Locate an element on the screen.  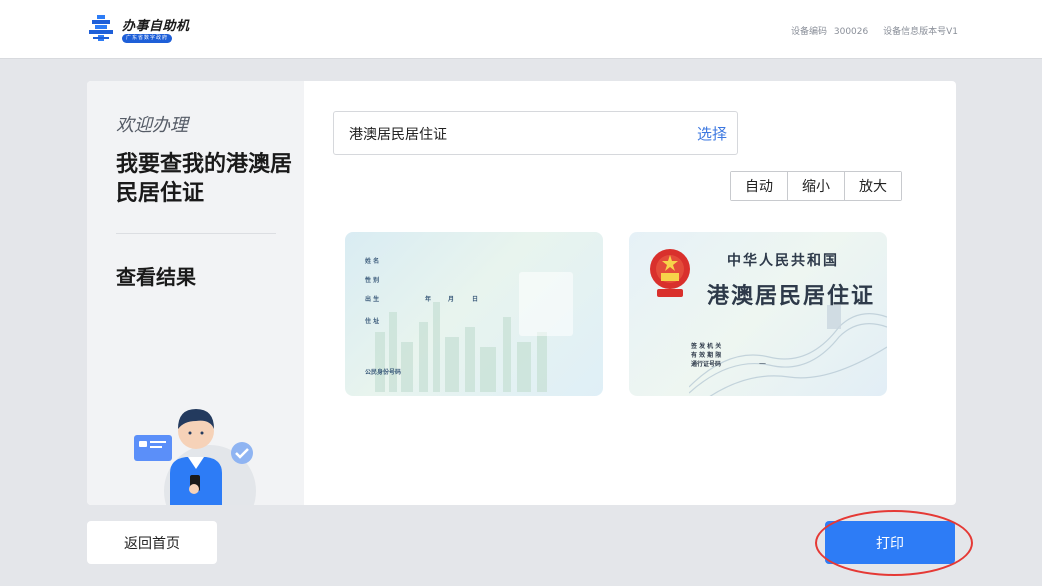
app-title: 办事自助机 is located at coordinates (156, 26).